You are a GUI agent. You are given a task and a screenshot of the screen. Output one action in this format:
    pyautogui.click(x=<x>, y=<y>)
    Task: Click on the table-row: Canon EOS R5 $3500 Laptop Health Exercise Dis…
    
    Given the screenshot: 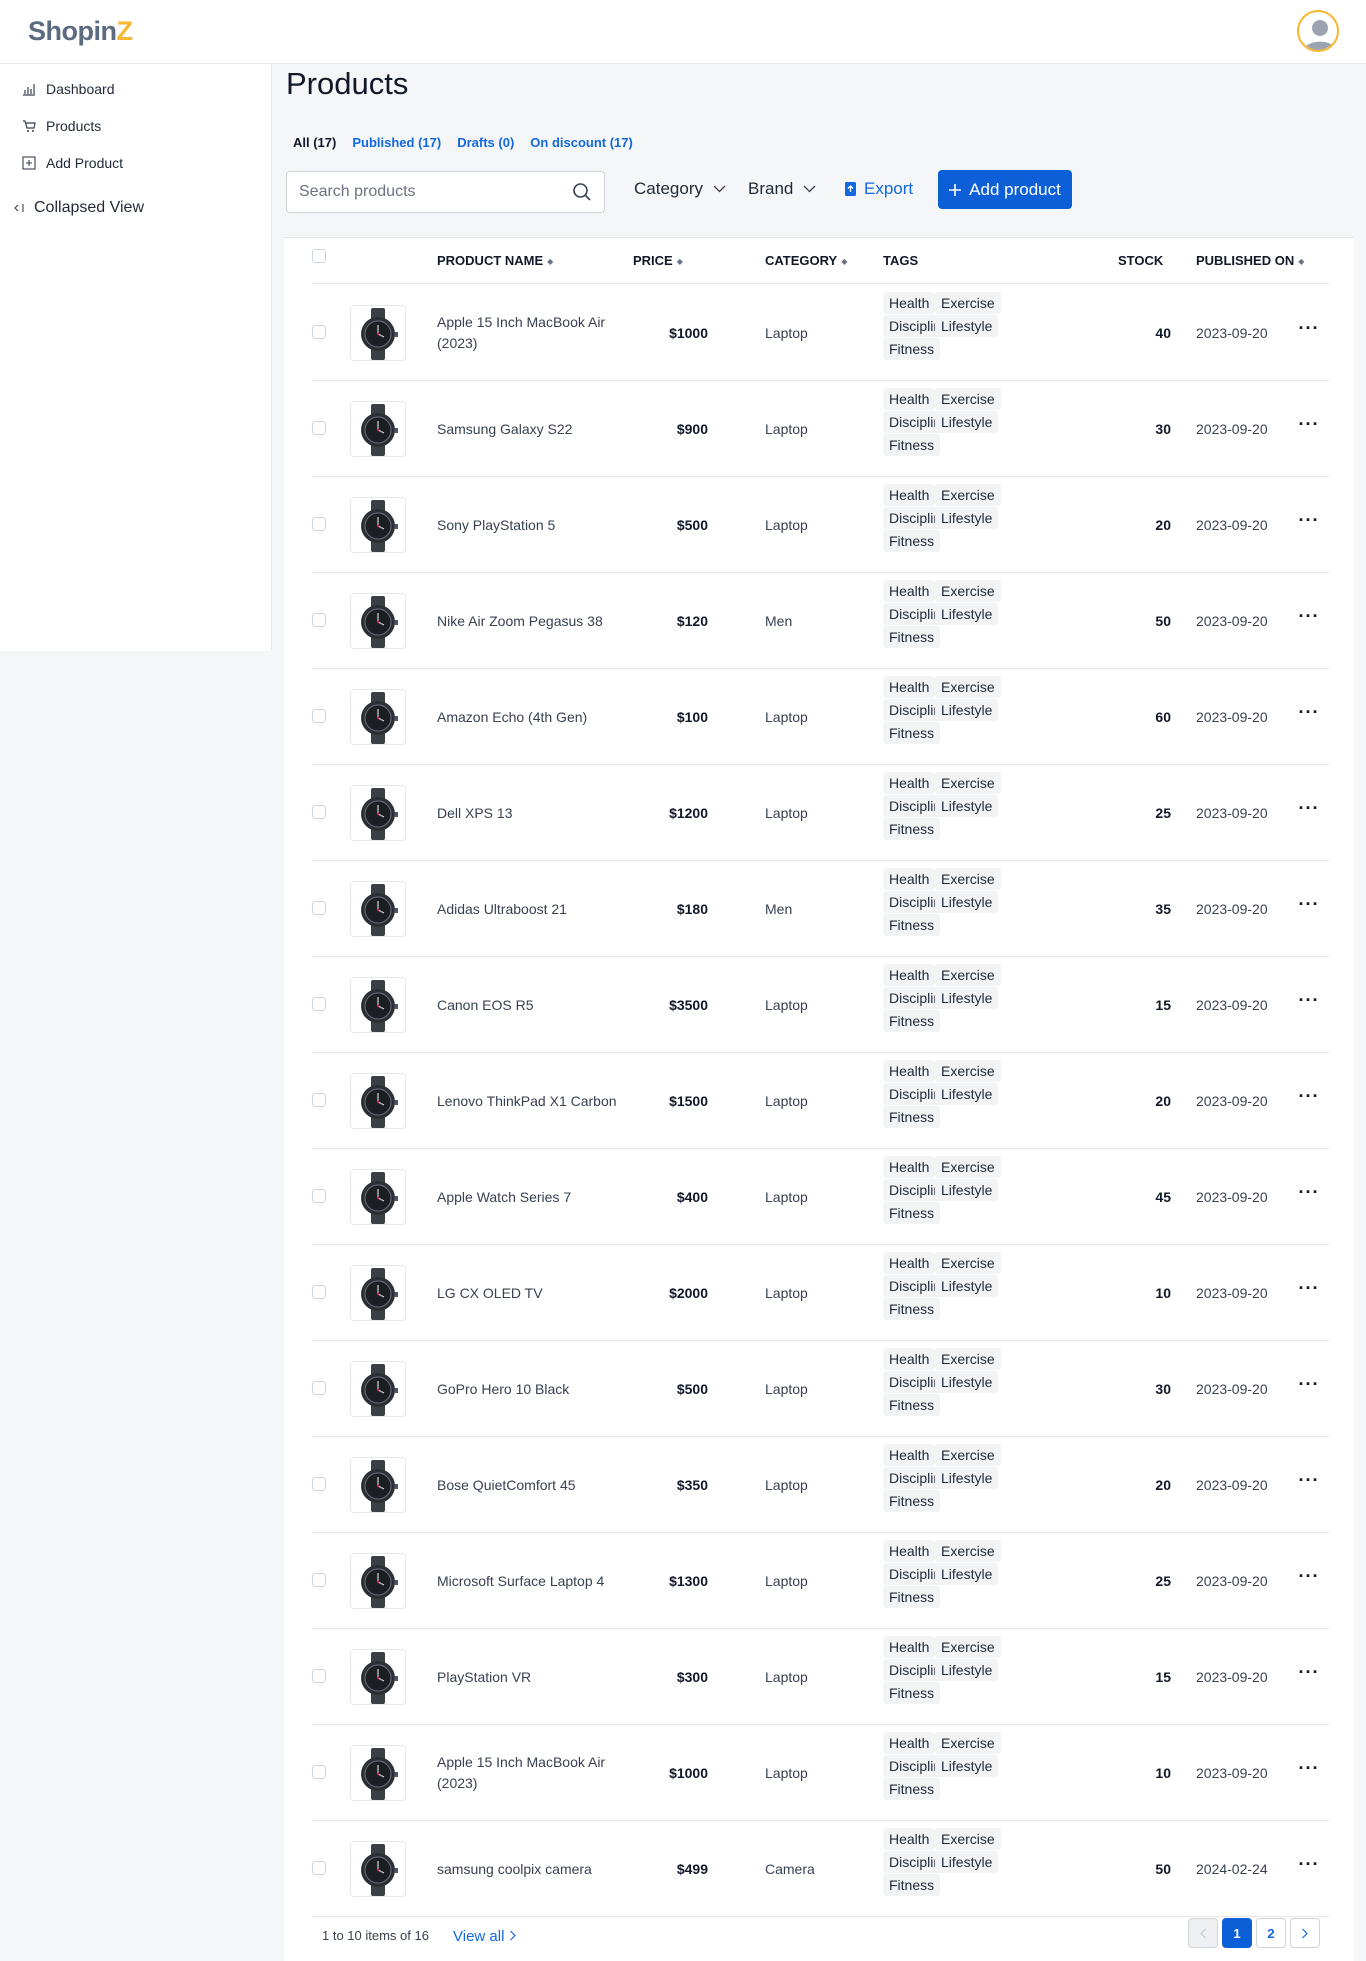 What is the action you would take?
    pyautogui.click(x=820, y=1005)
    